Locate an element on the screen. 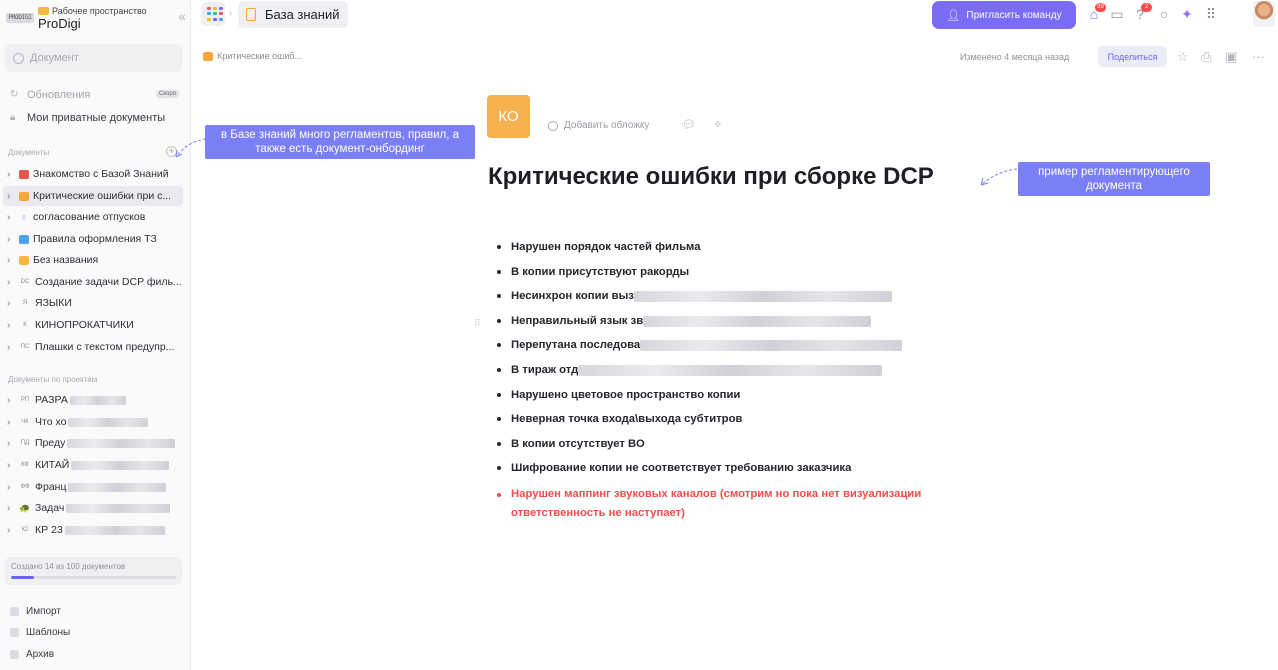  tree-item: › ФФ Франц is located at coordinates (93, 487).